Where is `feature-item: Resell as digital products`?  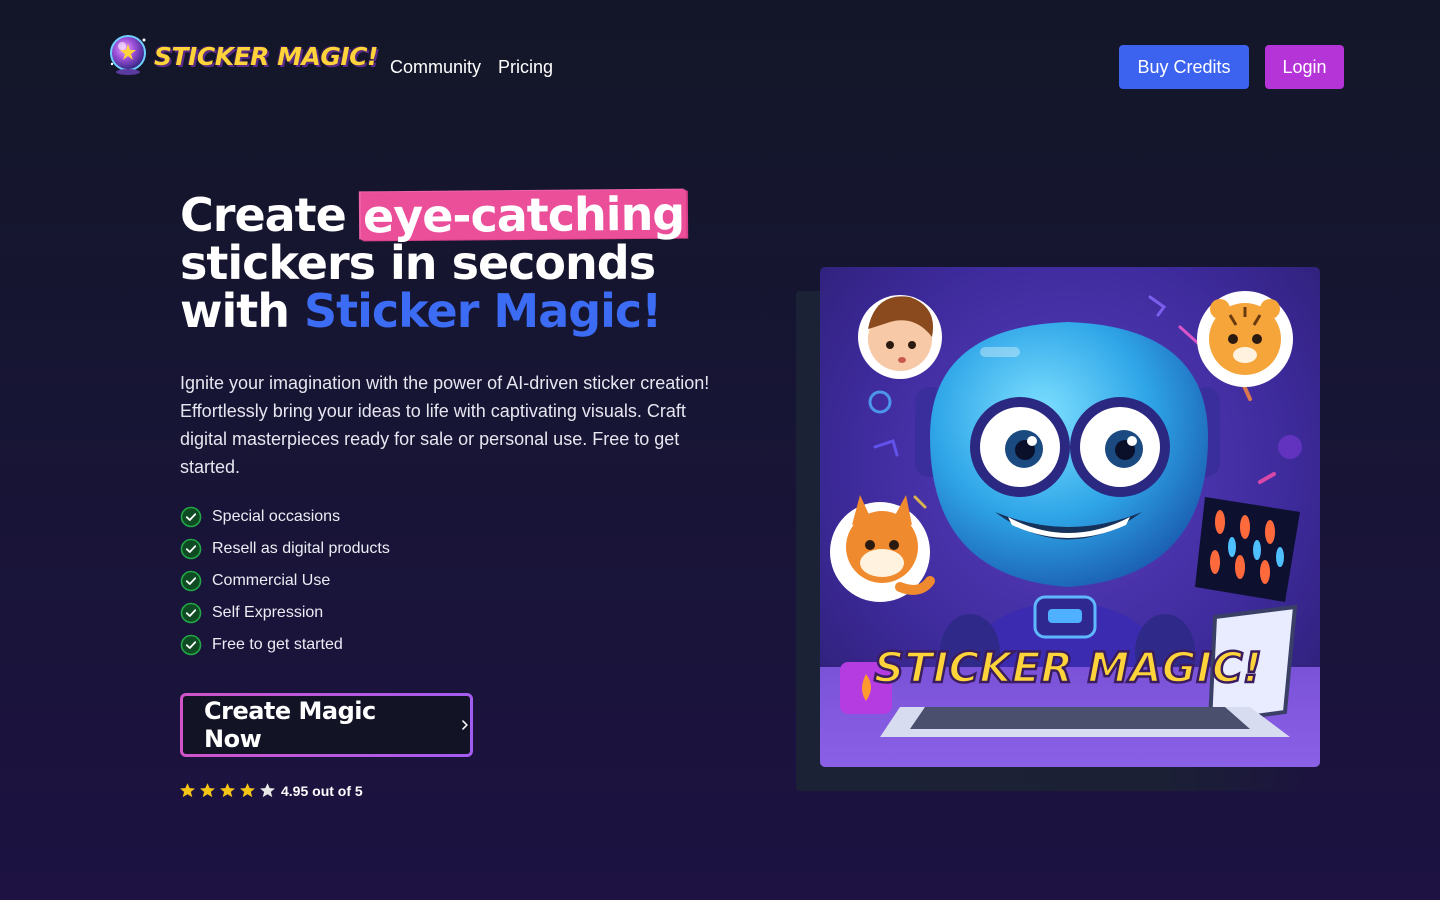 feature-item: Resell as digital products is located at coordinates (285, 549).